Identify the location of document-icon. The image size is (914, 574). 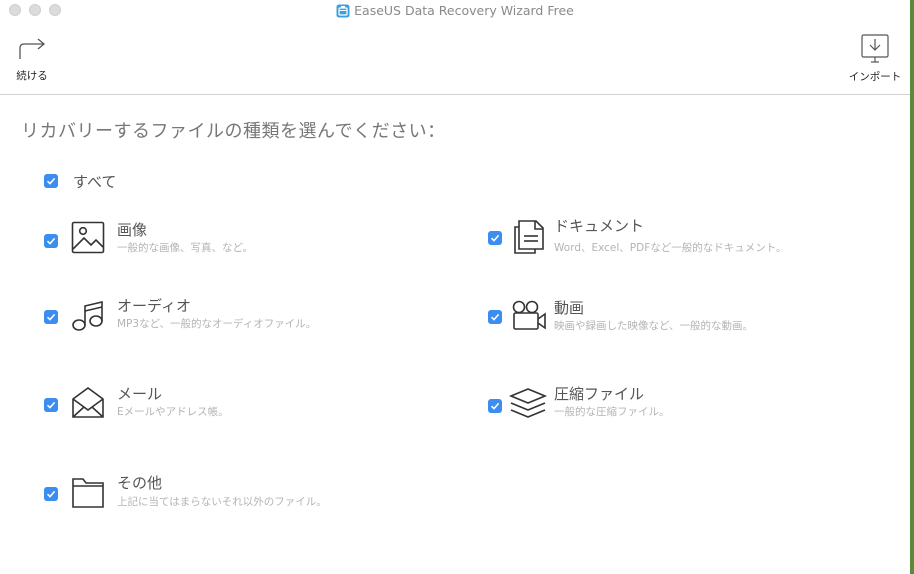
(529, 237).